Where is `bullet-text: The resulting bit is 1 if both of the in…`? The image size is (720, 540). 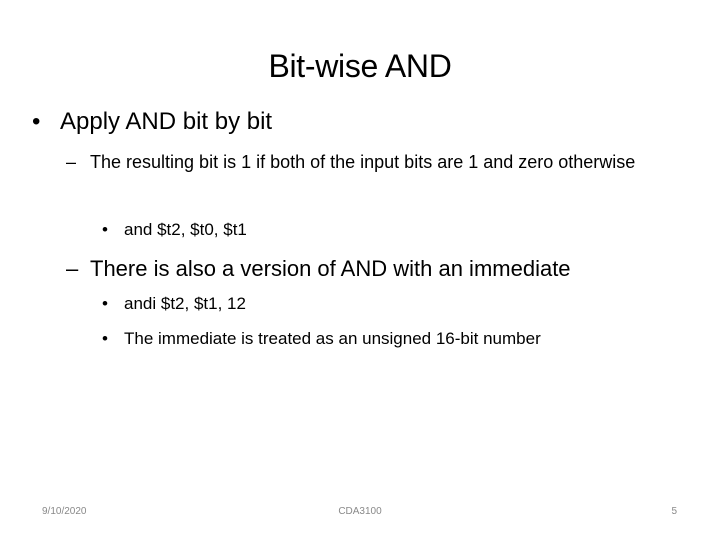 bullet-text: The resulting bit is 1 if both of the in… is located at coordinates (363, 162).